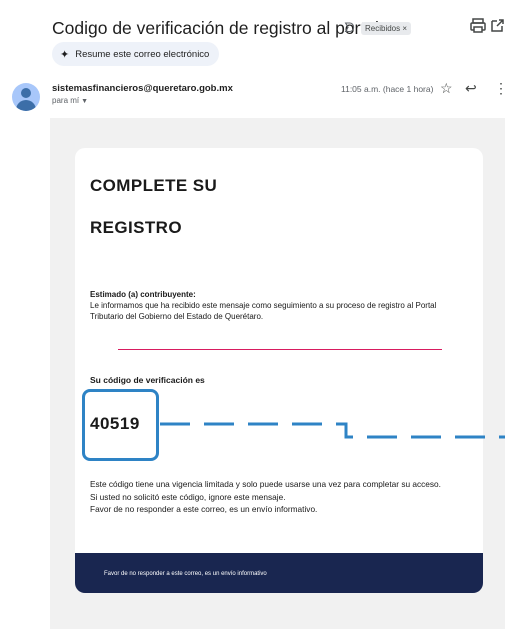 Image resolution: width=505 pixels, height=629 pixels. What do you see at coordinates (147, 380) in the screenshot?
I see `verification-code-label: Su código de verificación es` at bounding box center [147, 380].